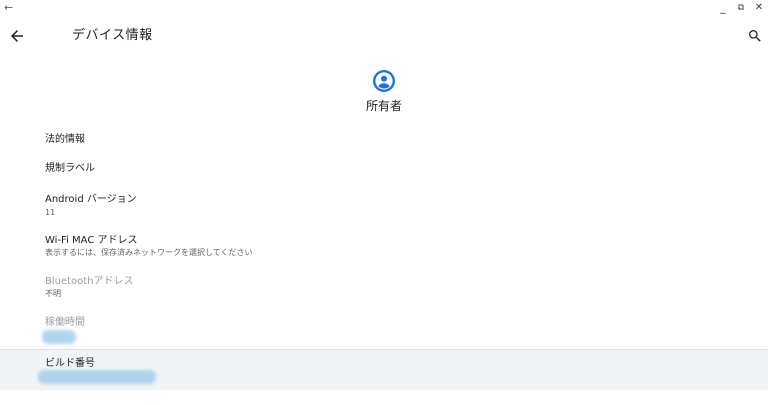 The height and width of the screenshot is (405, 768). I want to click on owner-avatar, so click(384, 81).